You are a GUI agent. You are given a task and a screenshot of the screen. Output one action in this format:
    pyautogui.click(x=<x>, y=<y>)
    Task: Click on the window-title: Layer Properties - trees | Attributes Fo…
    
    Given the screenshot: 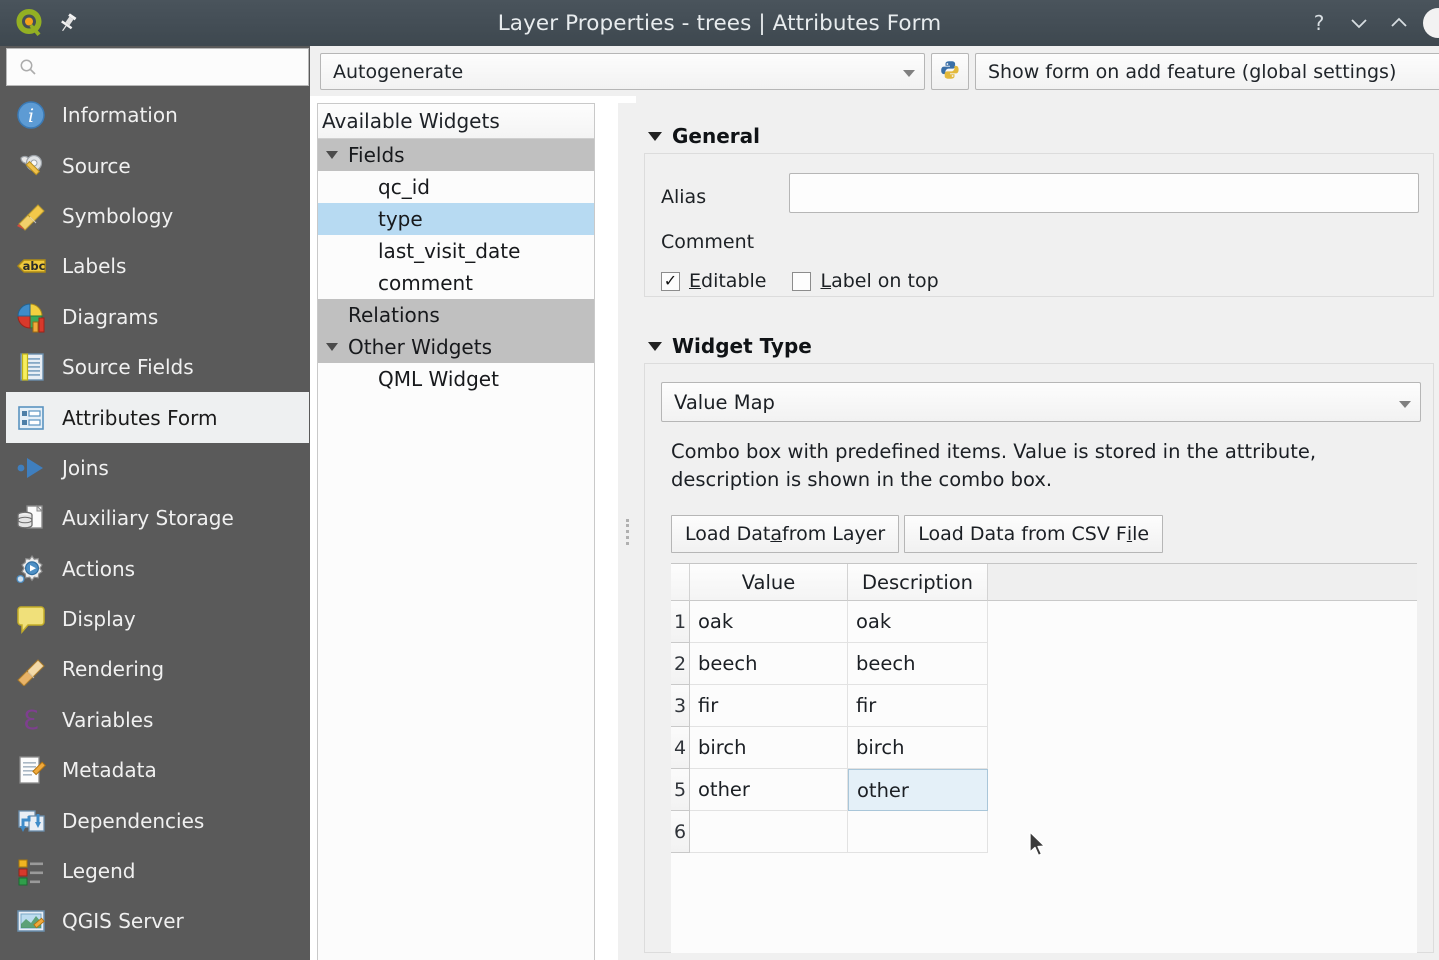 What is the action you would take?
    pyautogui.click(x=719, y=23)
    